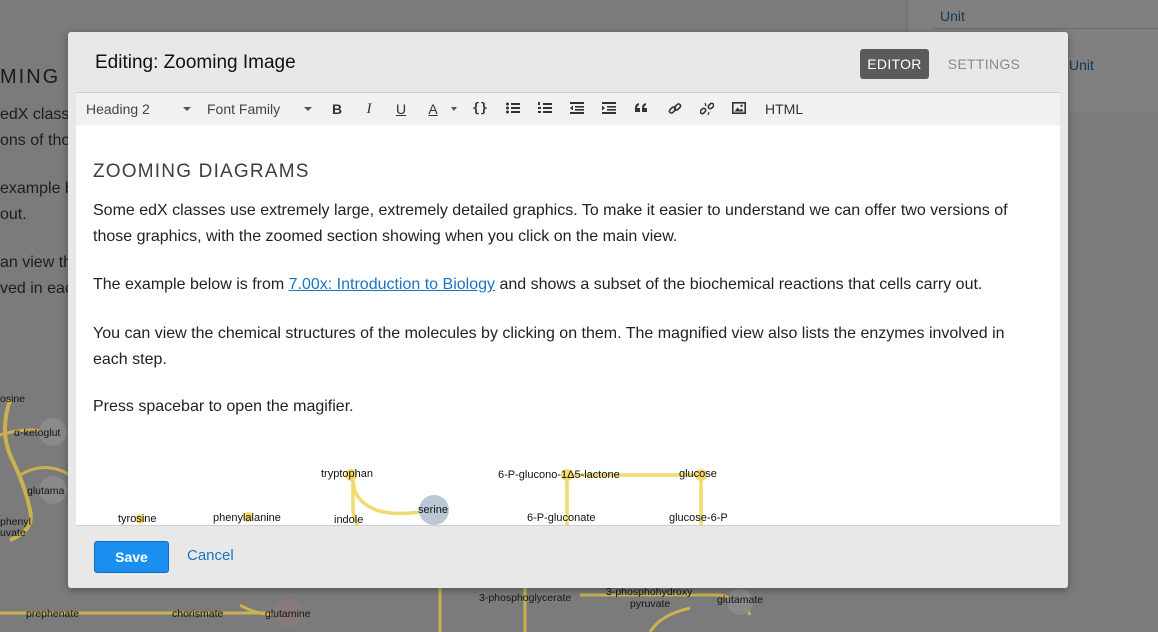  I want to click on save-button: Save, so click(131, 557).